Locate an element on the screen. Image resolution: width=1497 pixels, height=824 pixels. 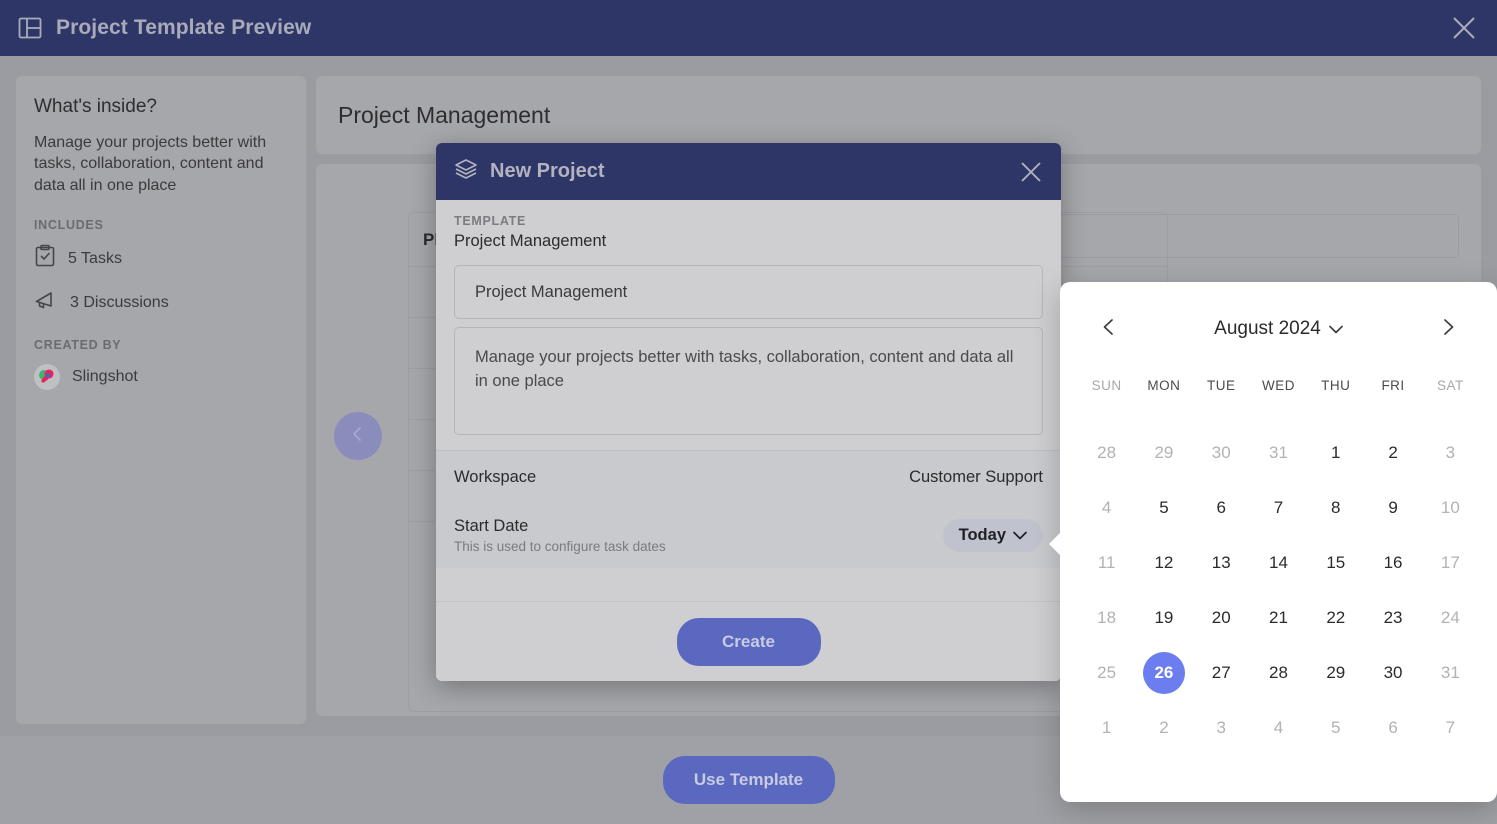
calendar-day-number: 7 is located at coordinates (1278, 507).